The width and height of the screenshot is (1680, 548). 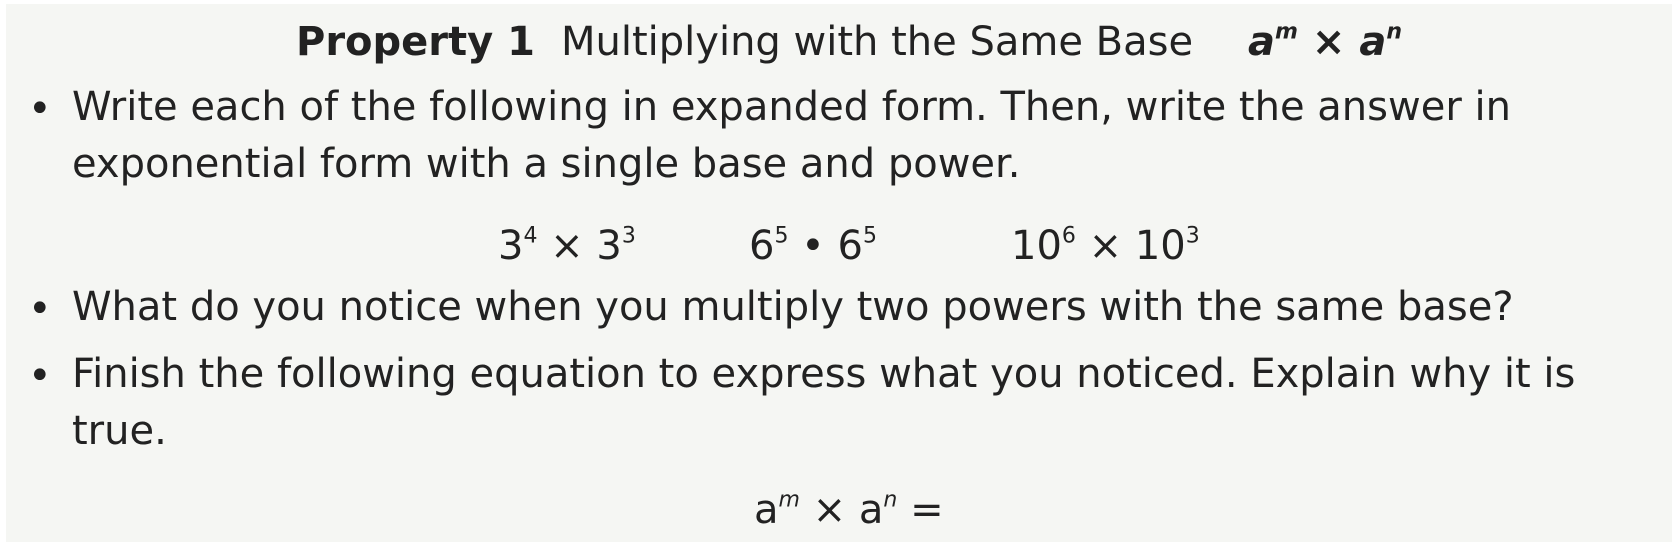 What do you see at coordinates (890, 500) in the screenshot?
I see `equation-exponent: n` at bounding box center [890, 500].